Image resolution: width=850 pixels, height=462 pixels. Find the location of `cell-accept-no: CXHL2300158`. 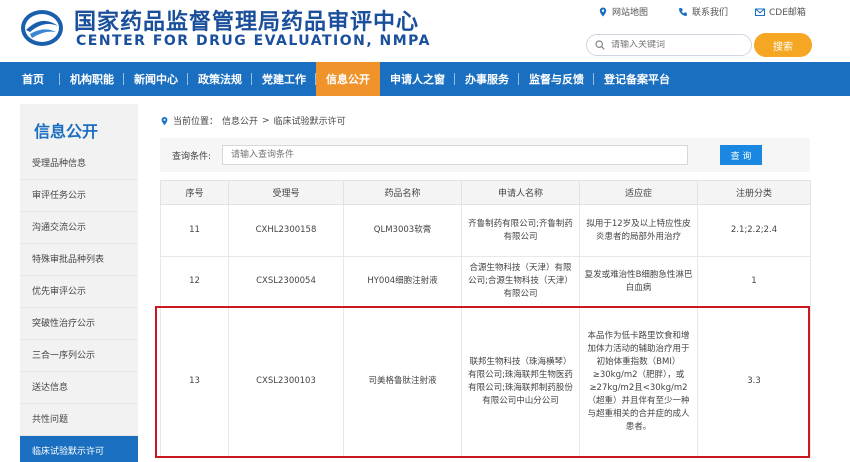

cell-accept-no: CXHL2300158 is located at coordinates (286, 230).